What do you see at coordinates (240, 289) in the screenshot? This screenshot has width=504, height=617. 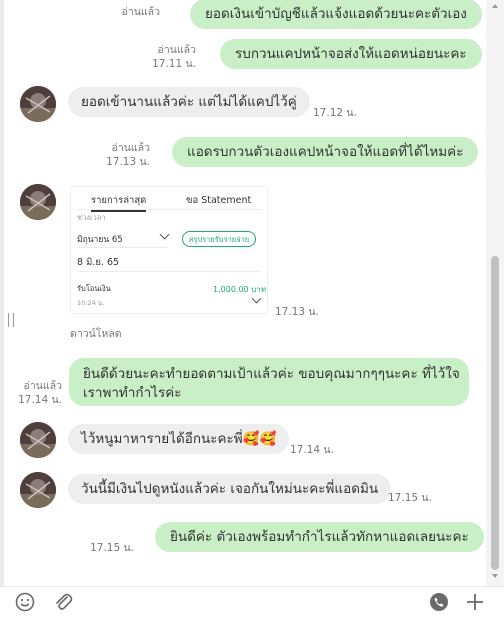 I see `tx-amount: 1,000.00 บาท` at bounding box center [240, 289].